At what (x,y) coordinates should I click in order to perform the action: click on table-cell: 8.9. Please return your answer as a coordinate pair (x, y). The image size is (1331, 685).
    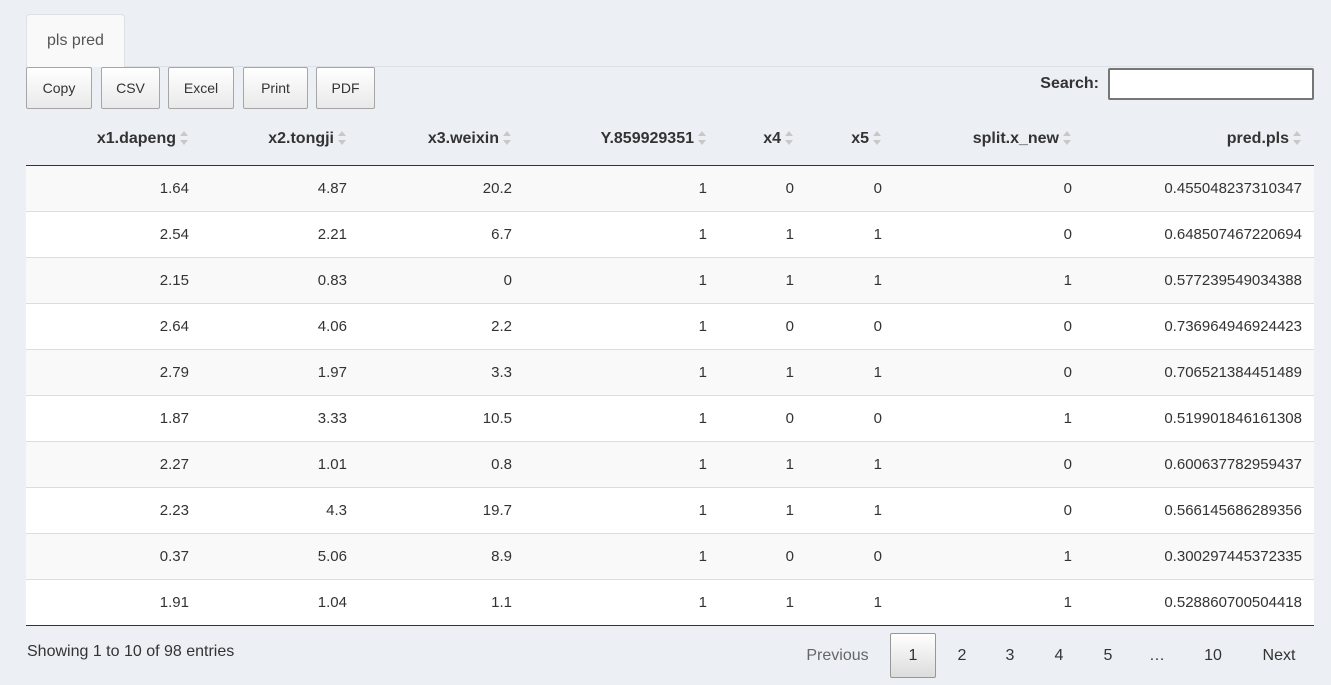
    Looking at the image, I should click on (441, 555).